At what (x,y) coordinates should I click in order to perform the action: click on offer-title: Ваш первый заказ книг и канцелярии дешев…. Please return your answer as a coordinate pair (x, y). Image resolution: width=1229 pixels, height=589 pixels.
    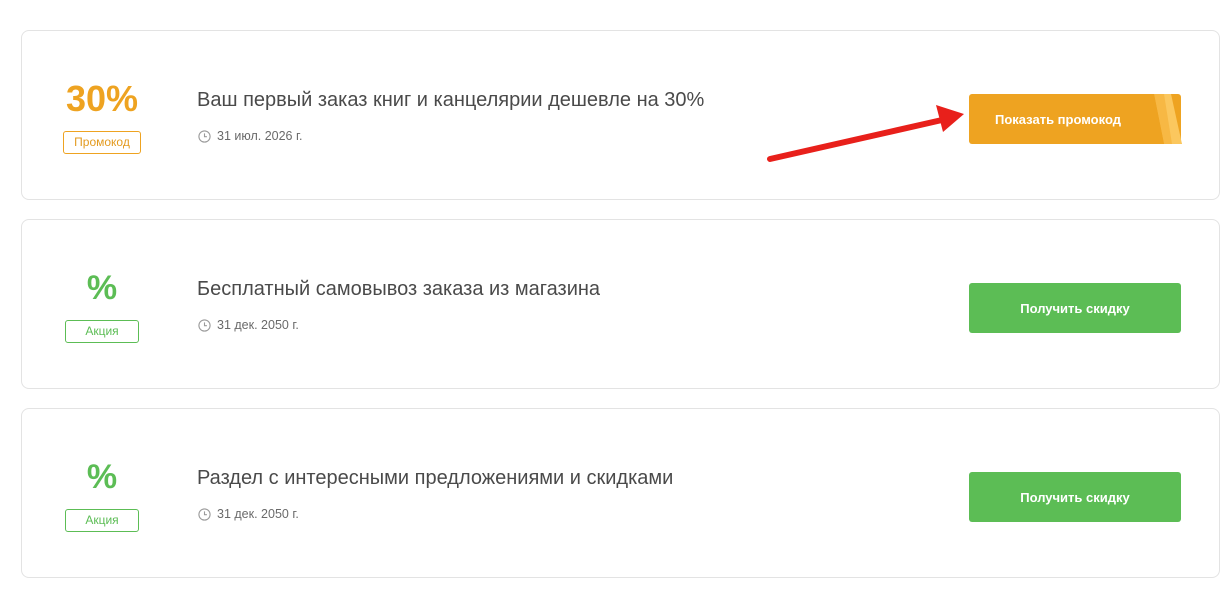
    Looking at the image, I should click on (450, 100).